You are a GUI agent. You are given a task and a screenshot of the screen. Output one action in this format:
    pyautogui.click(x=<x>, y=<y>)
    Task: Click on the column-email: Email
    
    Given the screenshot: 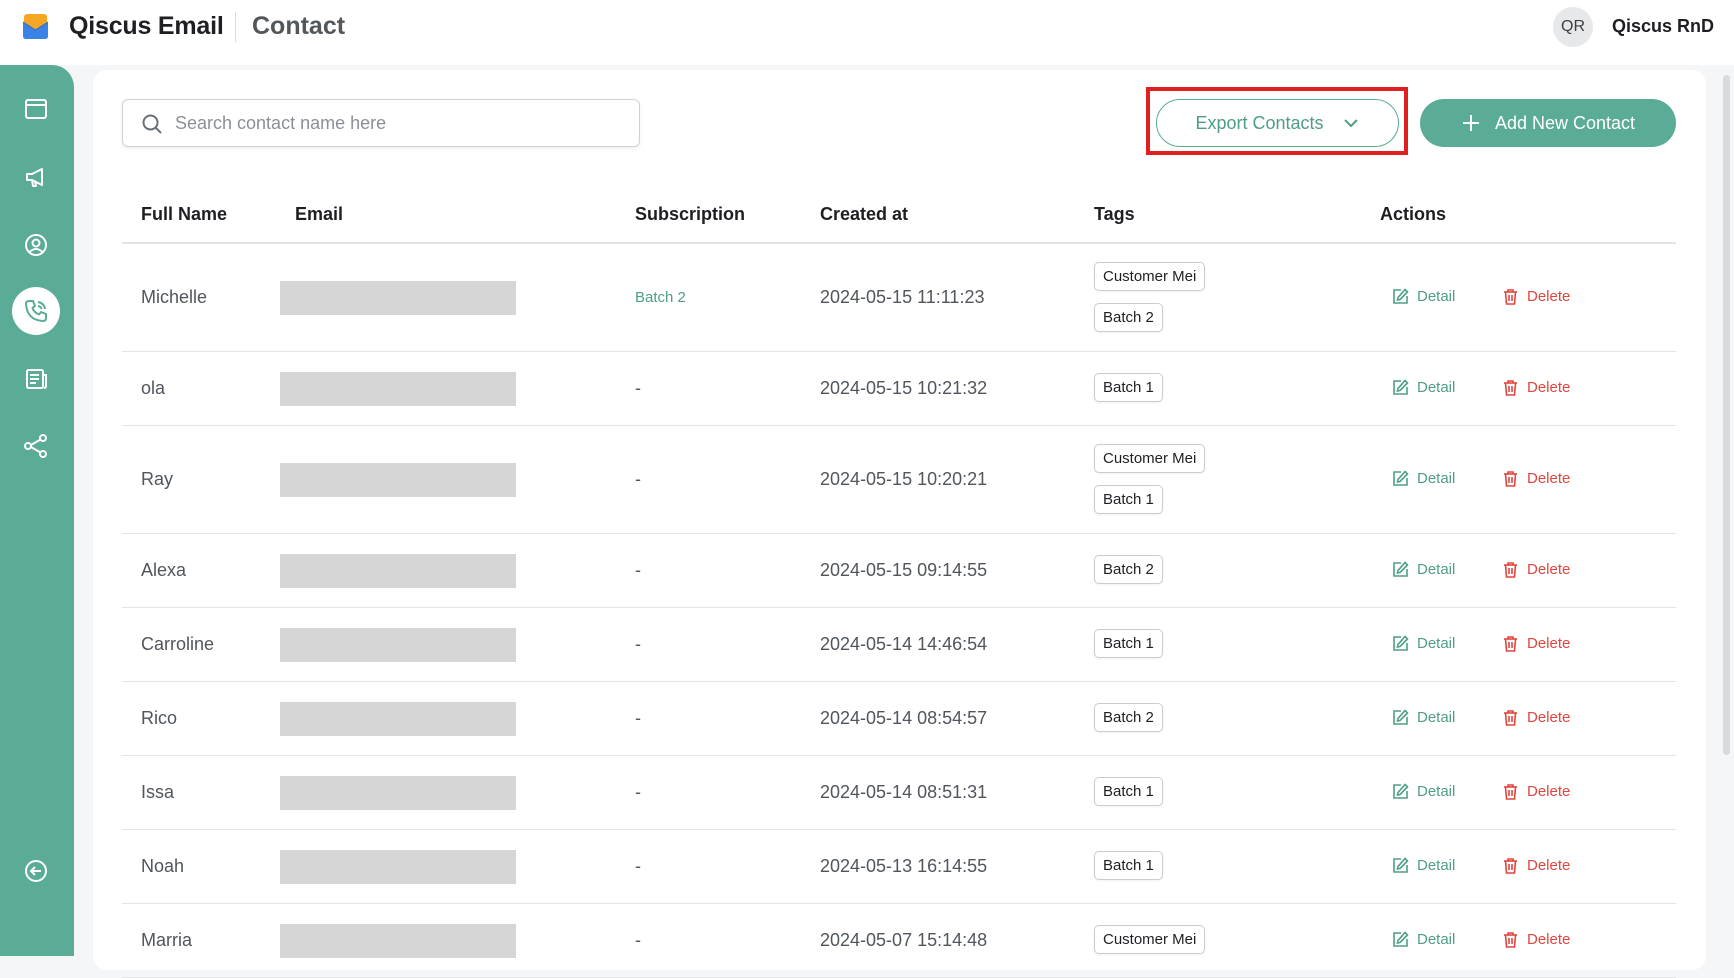 What is the action you would take?
    pyautogui.click(x=319, y=214)
    